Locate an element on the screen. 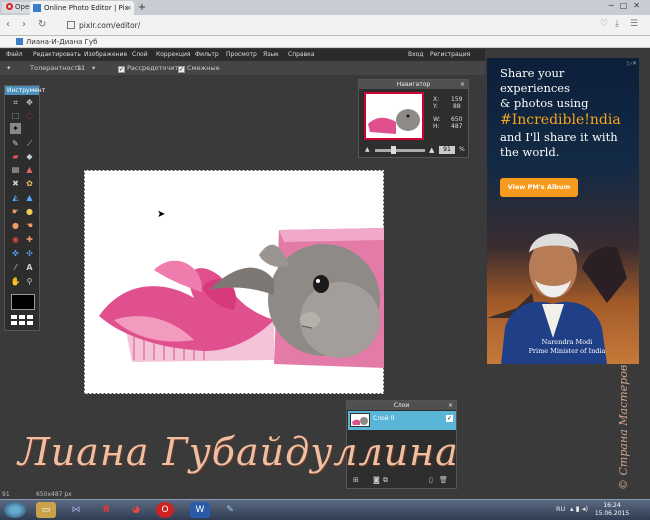  menu-language: Язык is located at coordinates (271, 55).